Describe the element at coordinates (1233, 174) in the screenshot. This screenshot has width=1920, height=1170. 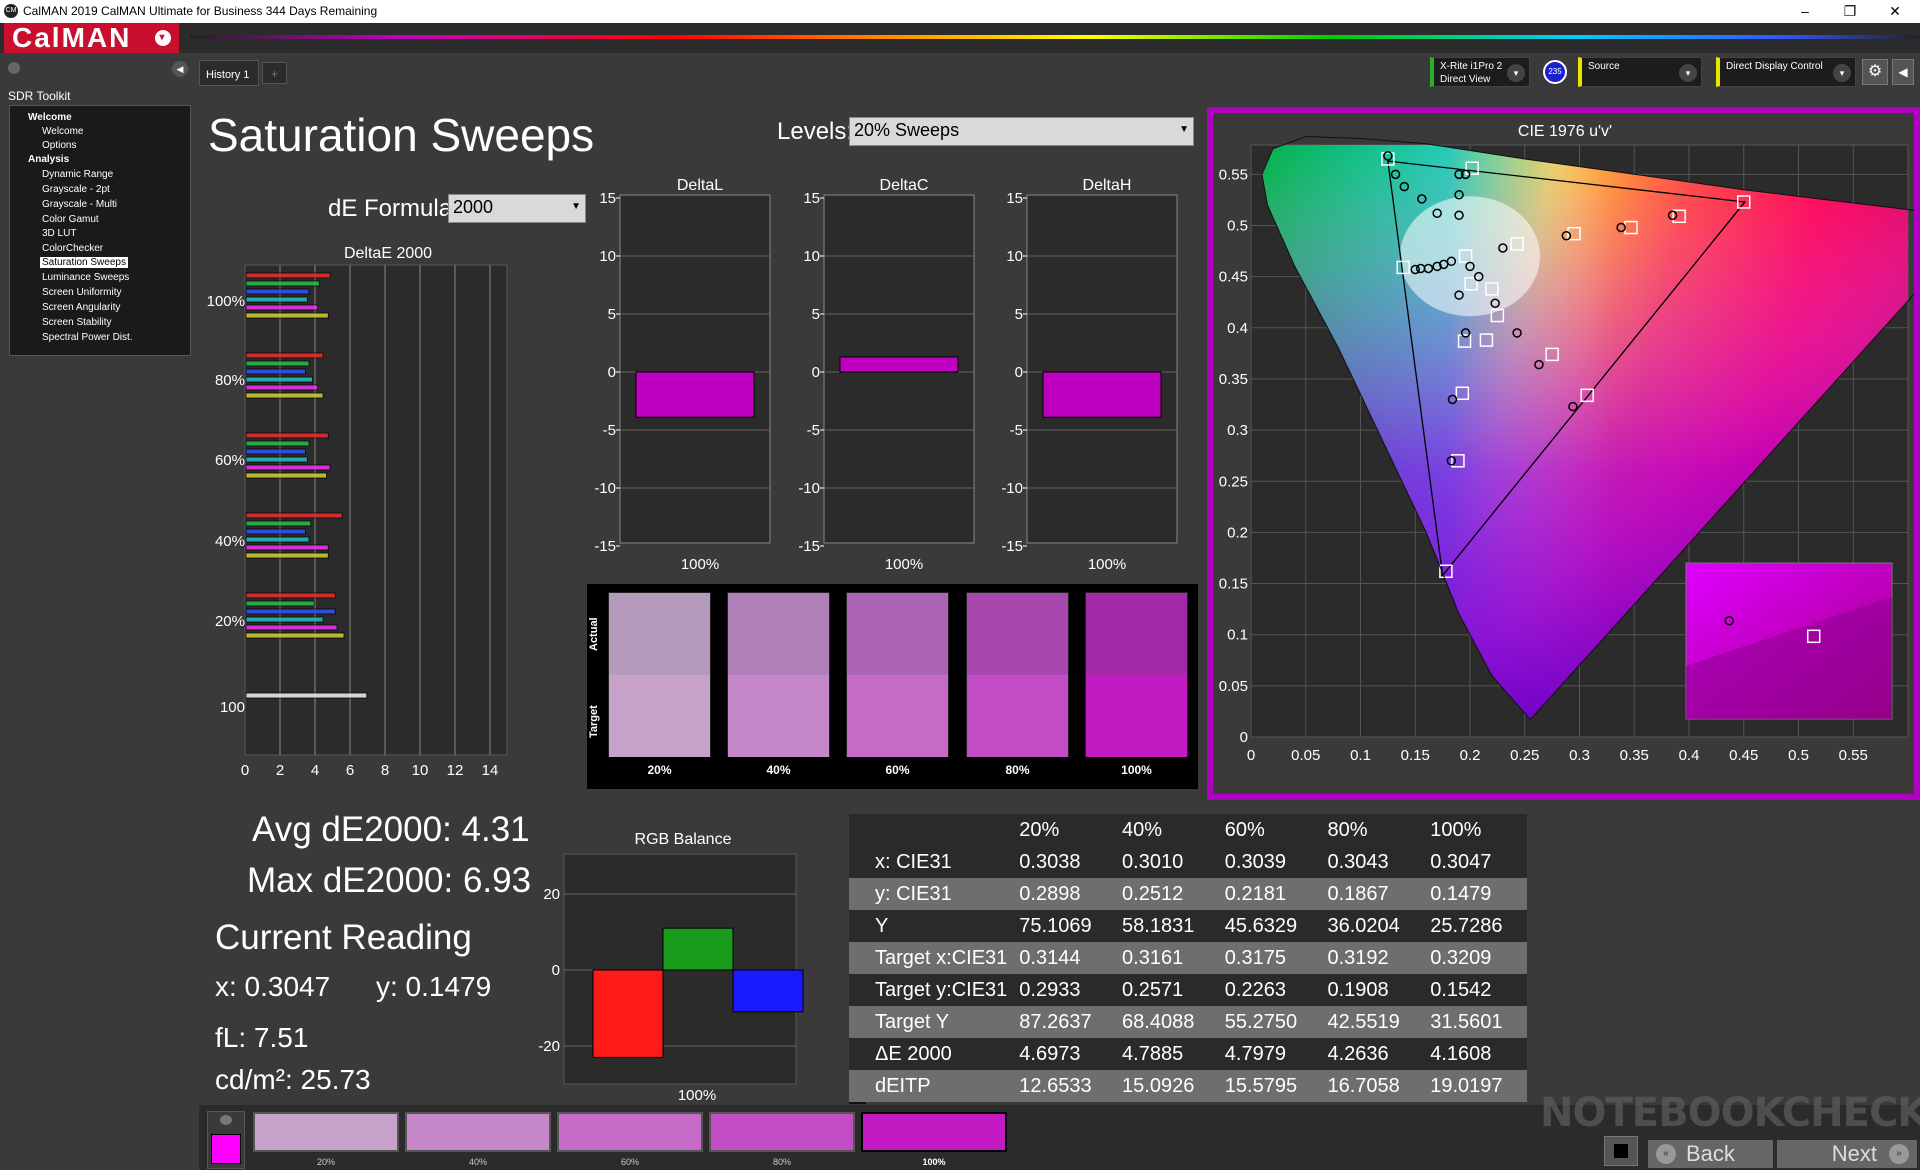
I see `cie-y-tick: 0.55` at that location.